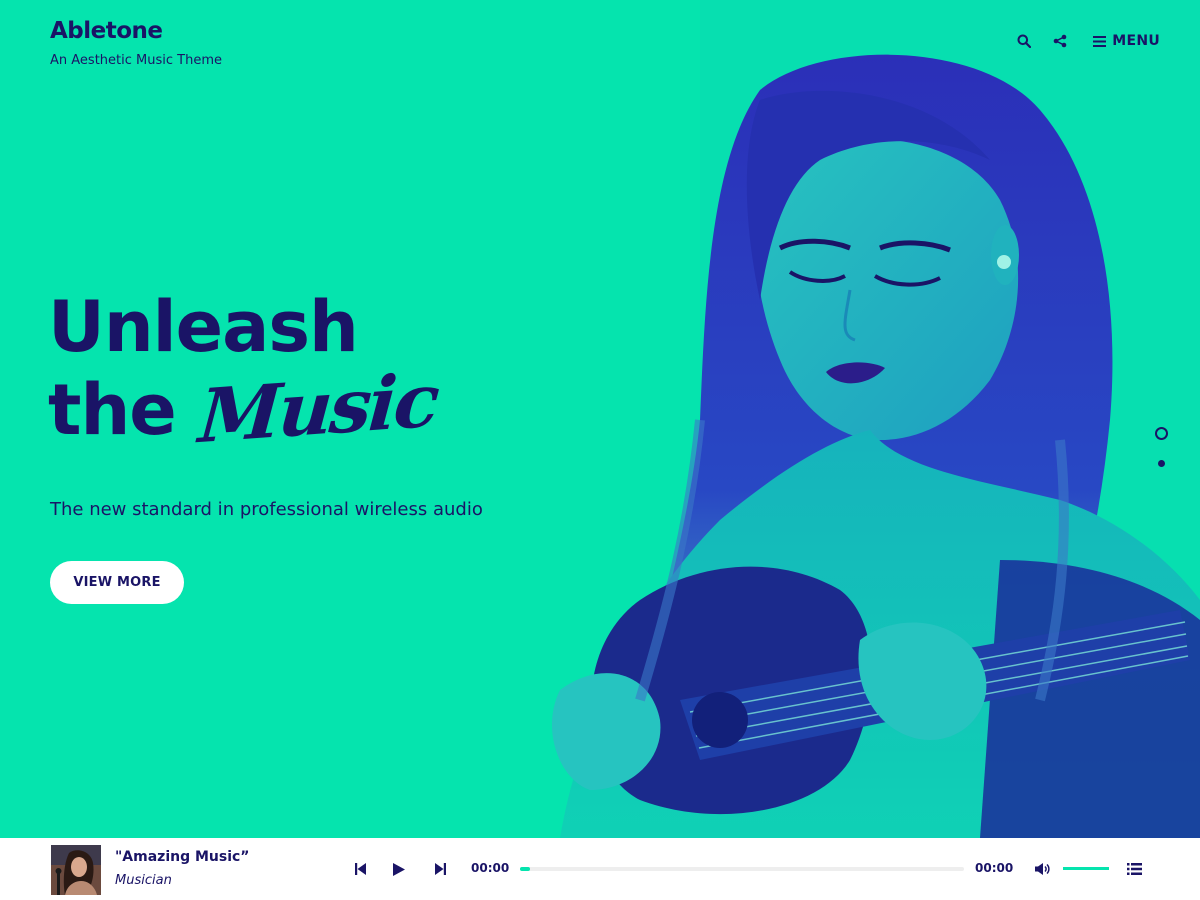  I want to click on current-time: 00:00, so click(490, 868).